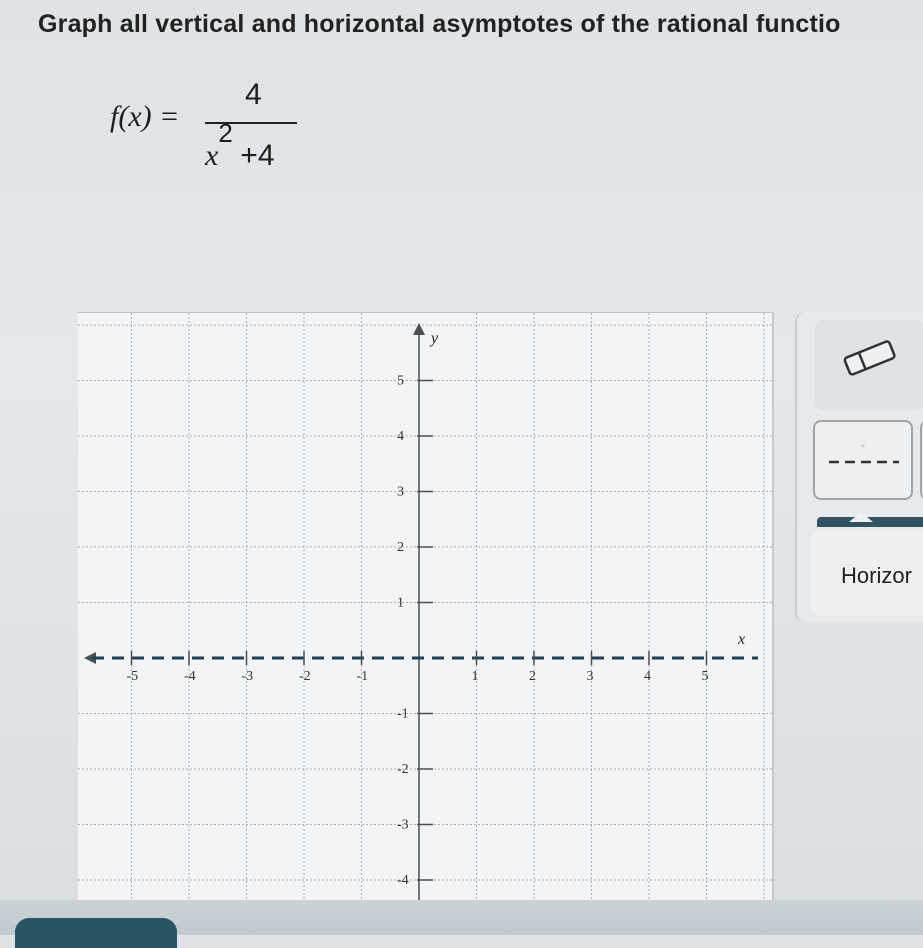 Image resolution: width=923 pixels, height=948 pixels. What do you see at coordinates (403, 880) in the screenshot?
I see `y-tick-label: -4` at bounding box center [403, 880].